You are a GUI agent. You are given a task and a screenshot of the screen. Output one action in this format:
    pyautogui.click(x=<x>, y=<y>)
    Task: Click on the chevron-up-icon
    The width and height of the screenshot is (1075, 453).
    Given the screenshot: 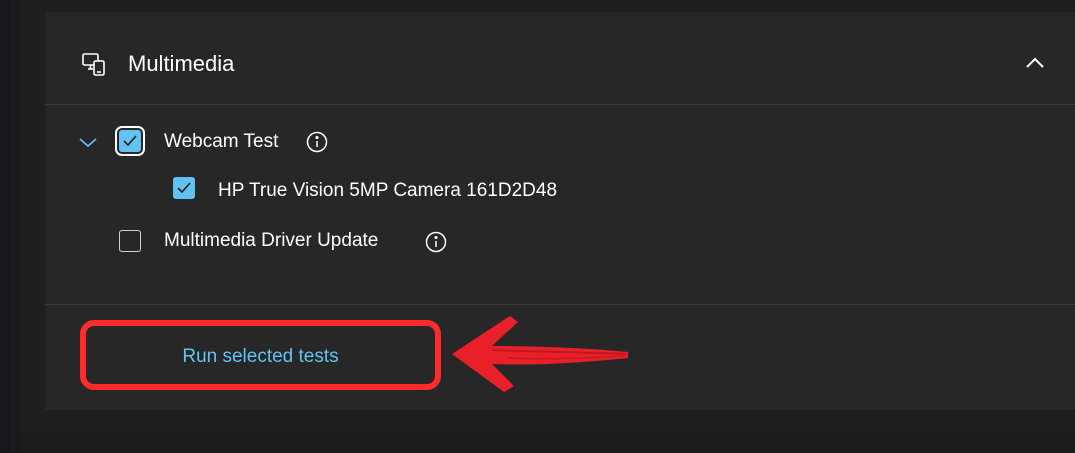 What is the action you would take?
    pyautogui.click(x=1035, y=62)
    